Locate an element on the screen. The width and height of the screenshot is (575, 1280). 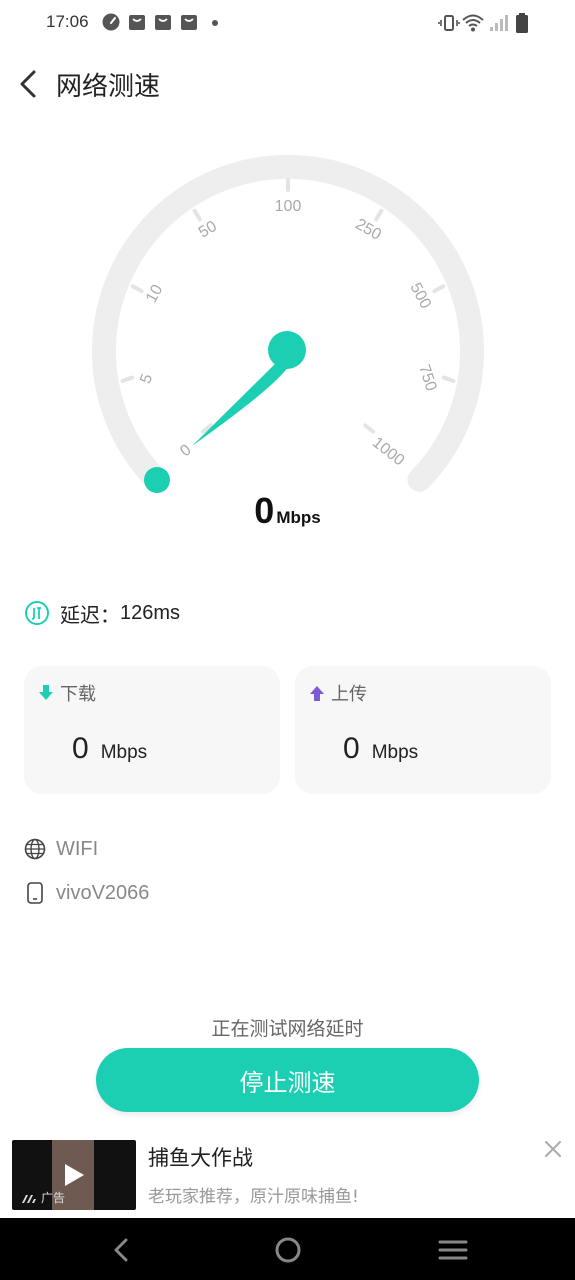
nav-home-icon is located at coordinates (288, 1250).